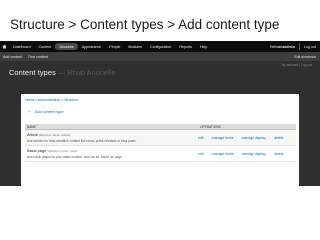 The image size is (320, 240). What do you see at coordinates (203, 46) in the screenshot?
I see `toolbar-item-help: Help` at bounding box center [203, 46].